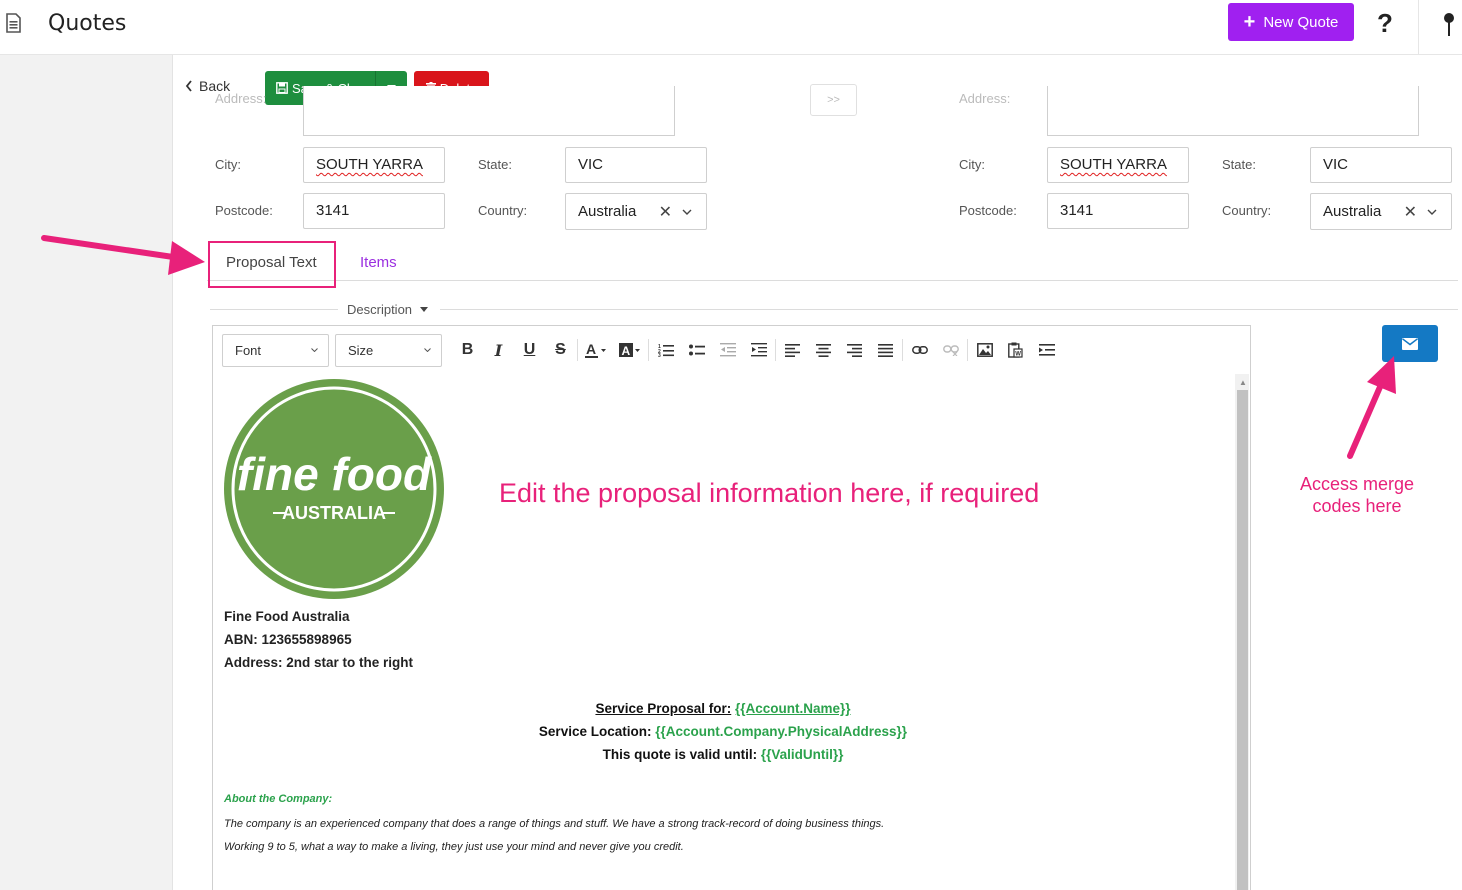 Image resolution: width=1462 pixels, height=890 pixels. I want to click on paste-word-icon: W, so click(1015, 350).